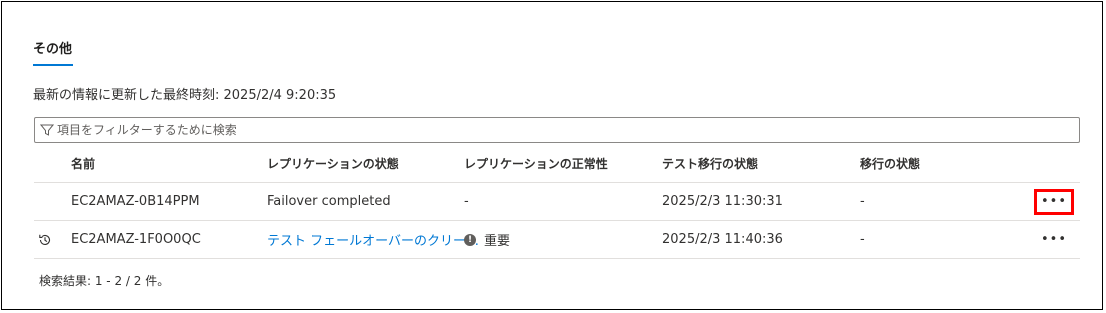 The width and height of the screenshot is (1106, 313). What do you see at coordinates (554, 163) in the screenshot?
I see `header-replication-health: レプリケーションの正常性` at bounding box center [554, 163].